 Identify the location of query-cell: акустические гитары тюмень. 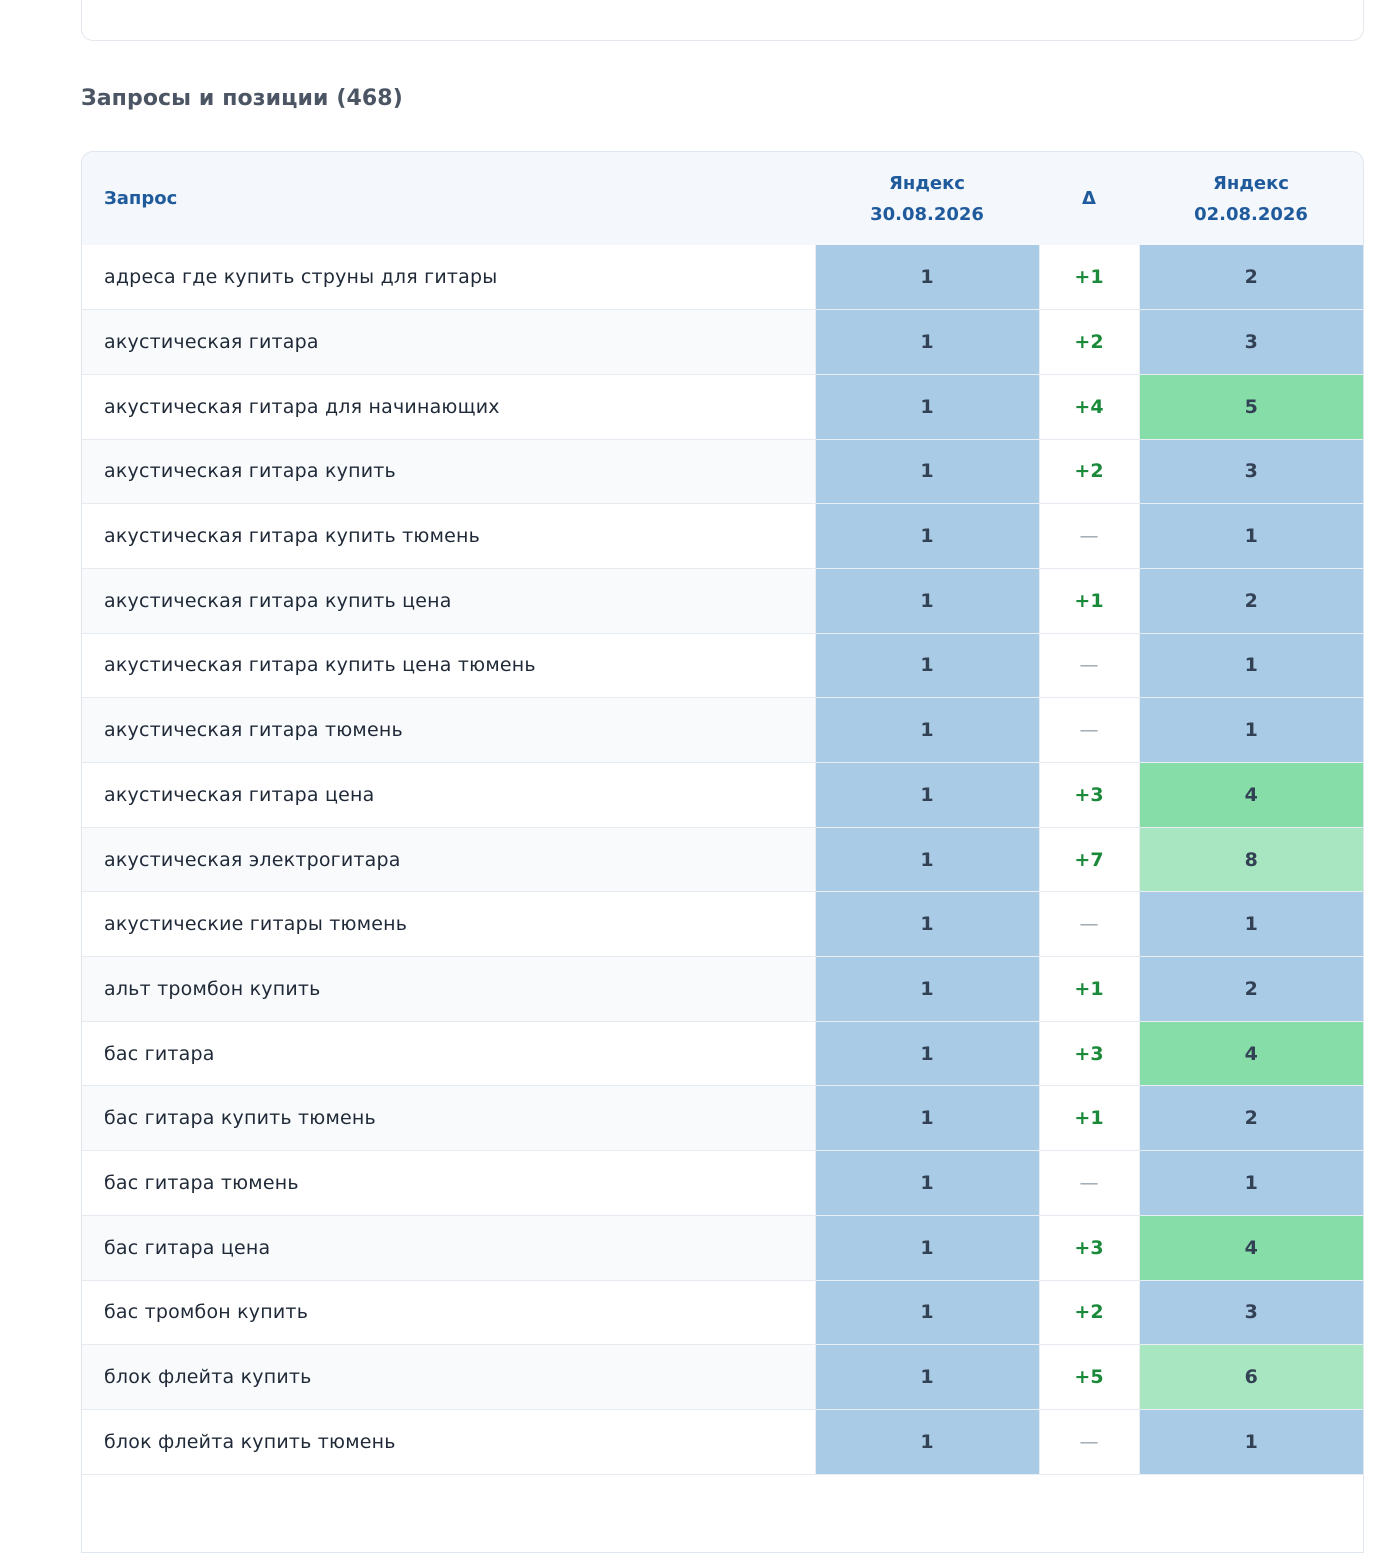
(448, 924).